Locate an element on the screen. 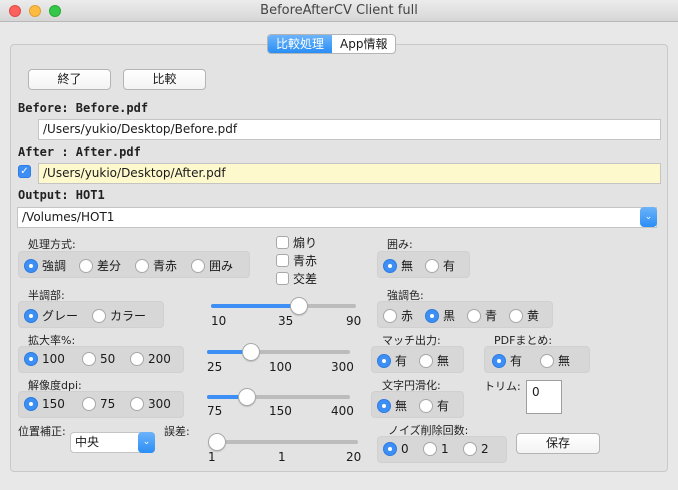 The image size is (678, 490). error-label: 誤差: is located at coordinates (177, 431).